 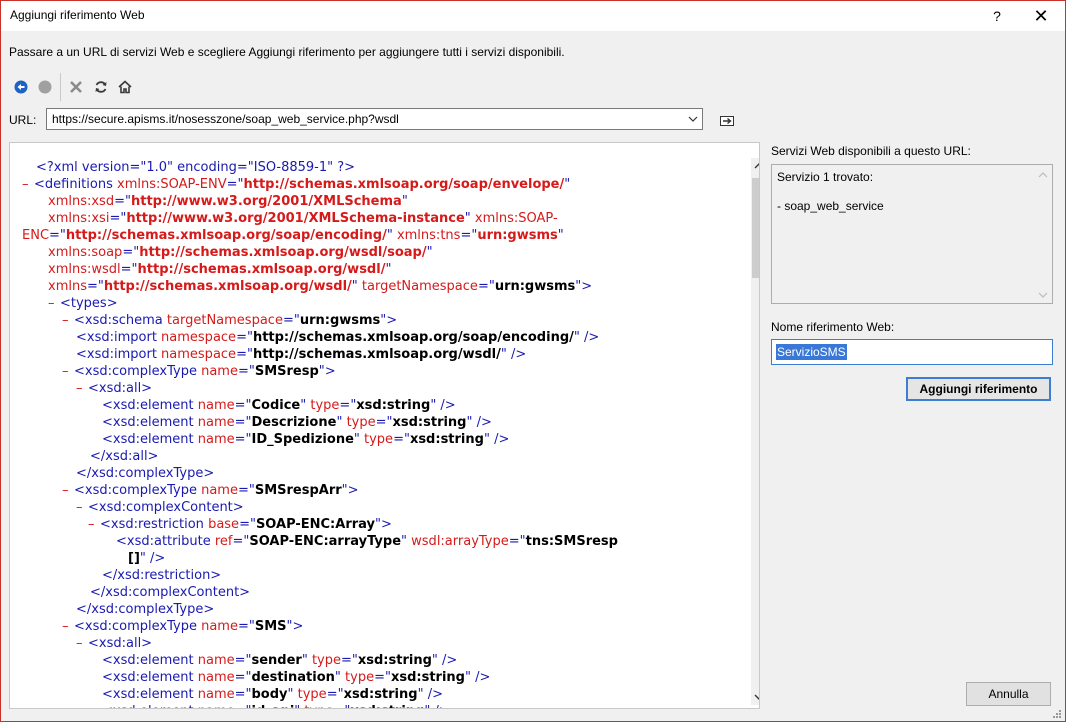 What do you see at coordinates (272, 706) in the screenshot?
I see `xml-token: id_api` at bounding box center [272, 706].